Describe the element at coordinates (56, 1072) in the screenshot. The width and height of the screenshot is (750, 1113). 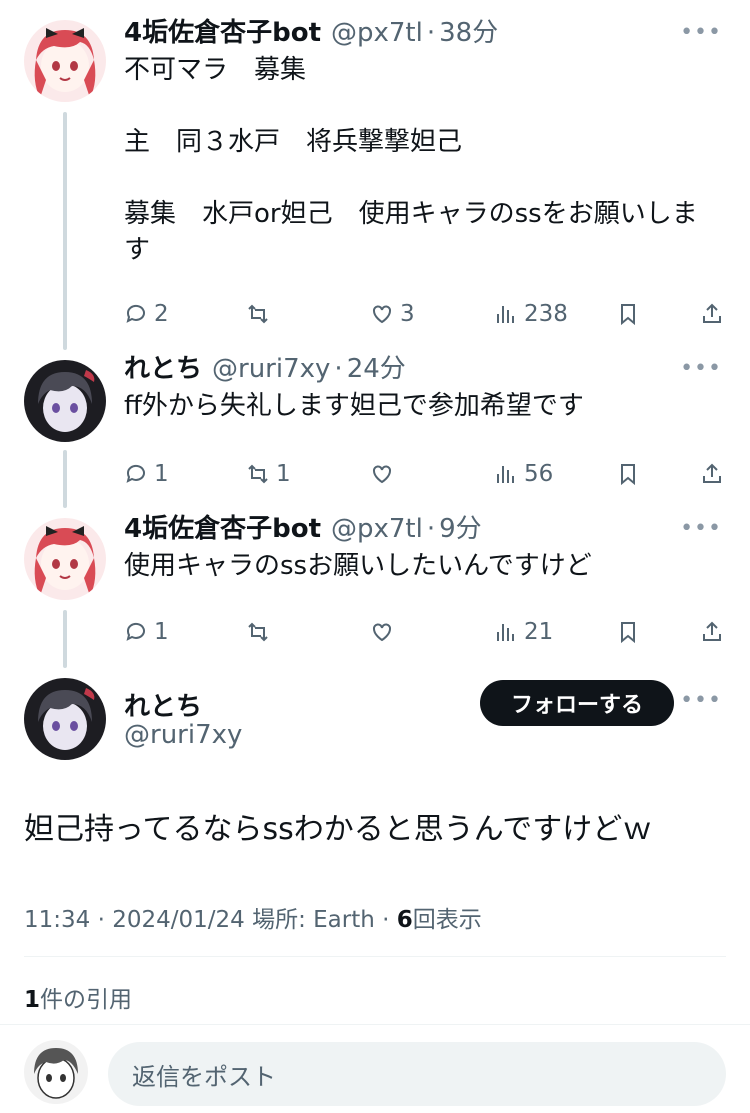
I see `current-user-avatar` at that location.